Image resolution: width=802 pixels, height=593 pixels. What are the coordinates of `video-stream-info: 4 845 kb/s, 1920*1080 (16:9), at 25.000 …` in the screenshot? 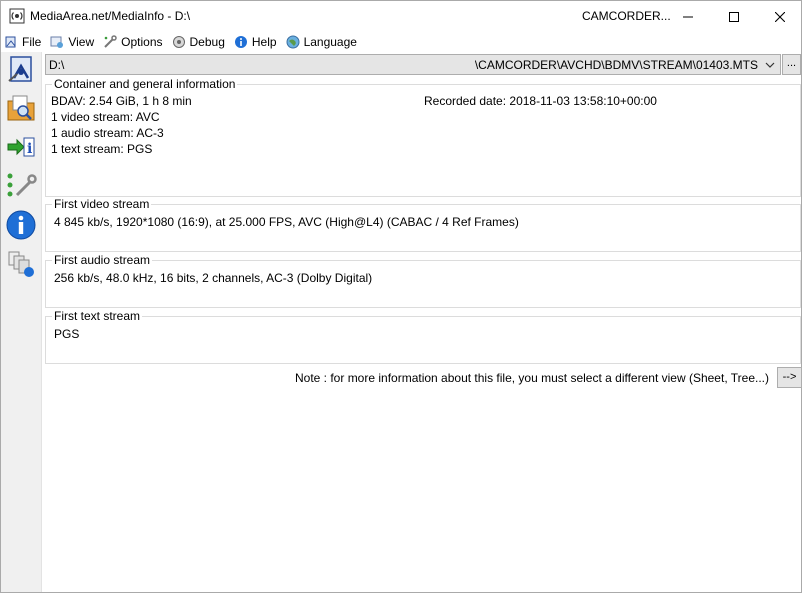 It's located at (286, 222).